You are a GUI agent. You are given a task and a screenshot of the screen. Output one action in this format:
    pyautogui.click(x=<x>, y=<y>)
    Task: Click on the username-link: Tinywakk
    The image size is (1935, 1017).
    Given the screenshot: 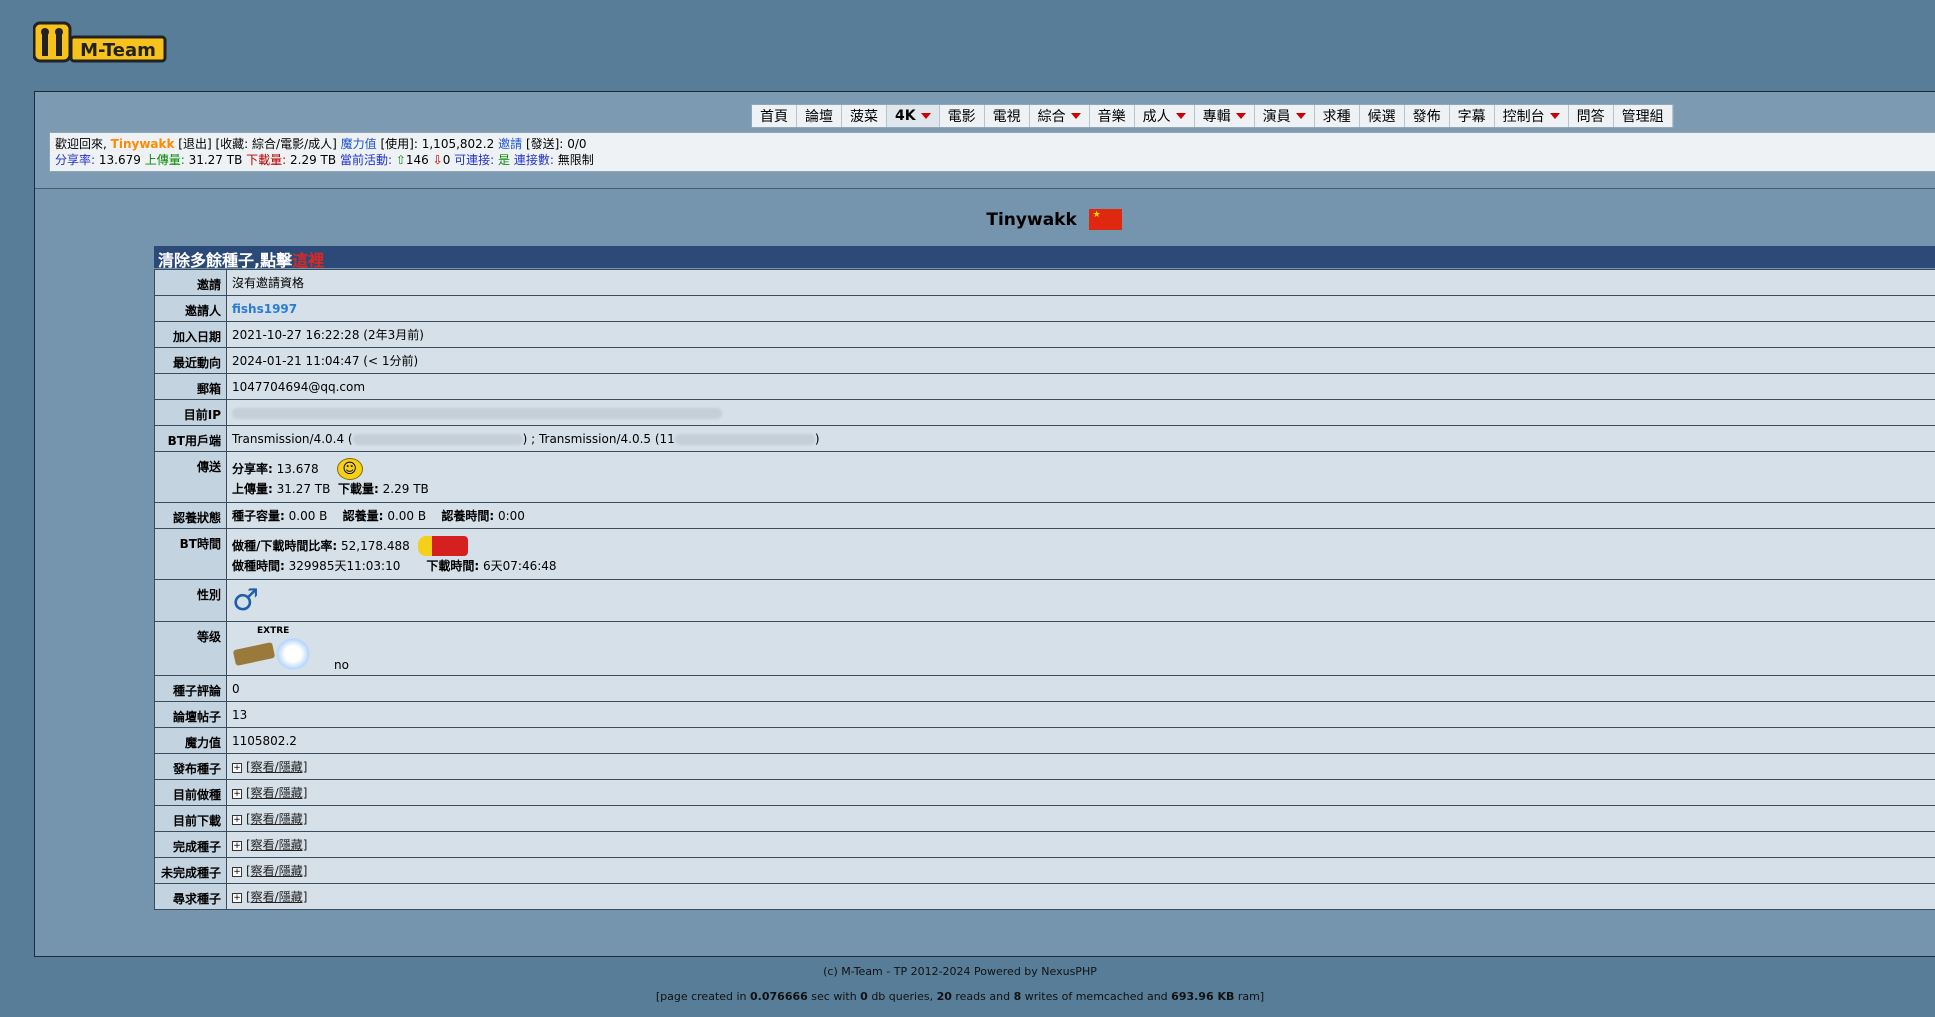 What is the action you would take?
    pyautogui.click(x=143, y=144)
    